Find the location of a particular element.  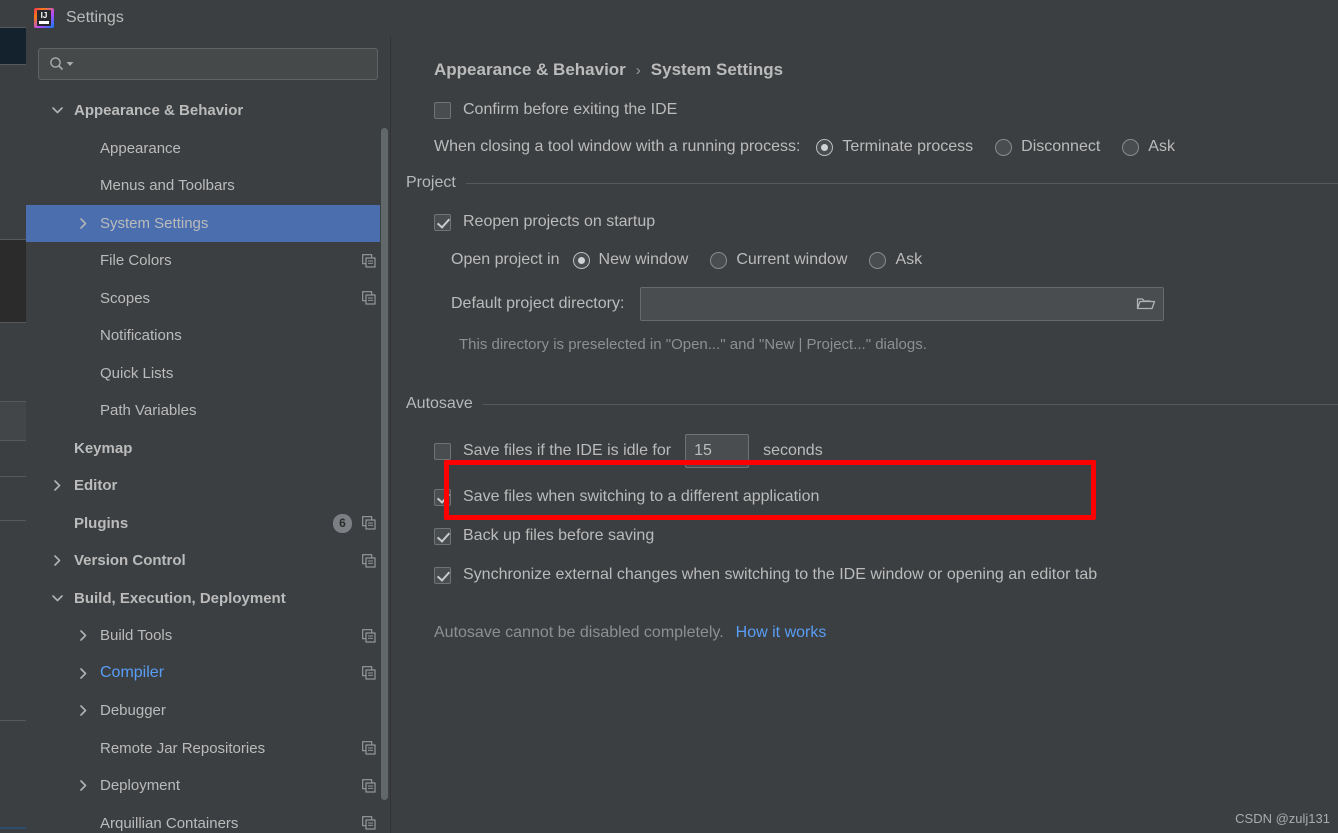

default-project-directory-row: Default project directory: is located at coordinates (864, 304).